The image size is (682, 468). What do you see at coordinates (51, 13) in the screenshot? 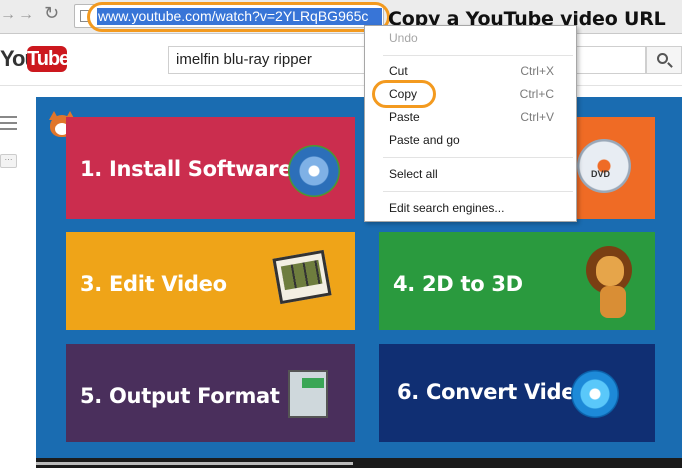
I see `reload-icon: ↻` at bounding box center [51, 13].